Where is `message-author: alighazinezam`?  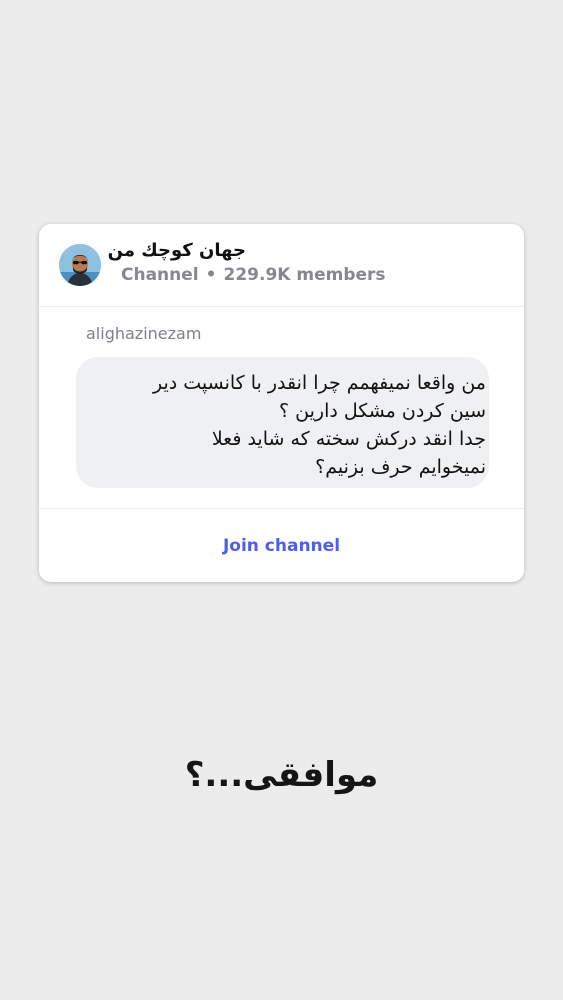 message-author: alighazinezam is located at coordinates (144, 333).